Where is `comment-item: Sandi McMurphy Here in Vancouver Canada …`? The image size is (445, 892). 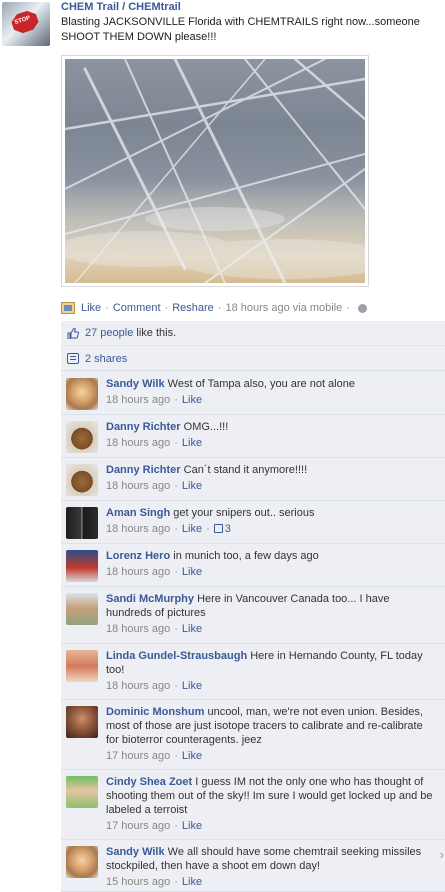
comment-item: Sandi McMurphy Here in Vancouver Canada … is located at coordinates (253, 615).